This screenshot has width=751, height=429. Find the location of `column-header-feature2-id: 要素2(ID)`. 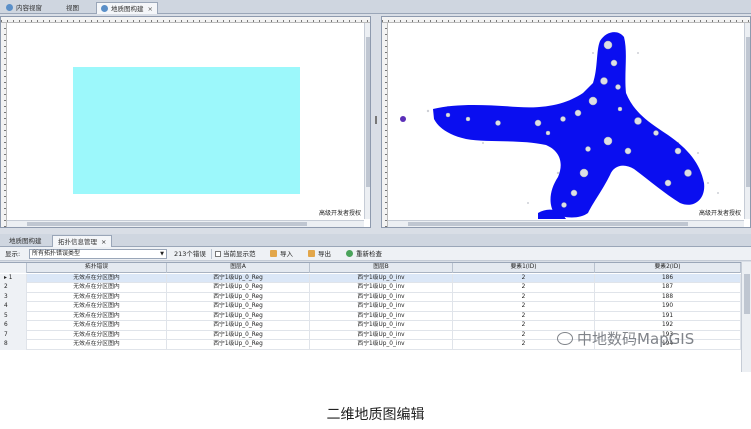

column-header-feature2-id: 要素2(ID) is located at coordinates (668, 268).